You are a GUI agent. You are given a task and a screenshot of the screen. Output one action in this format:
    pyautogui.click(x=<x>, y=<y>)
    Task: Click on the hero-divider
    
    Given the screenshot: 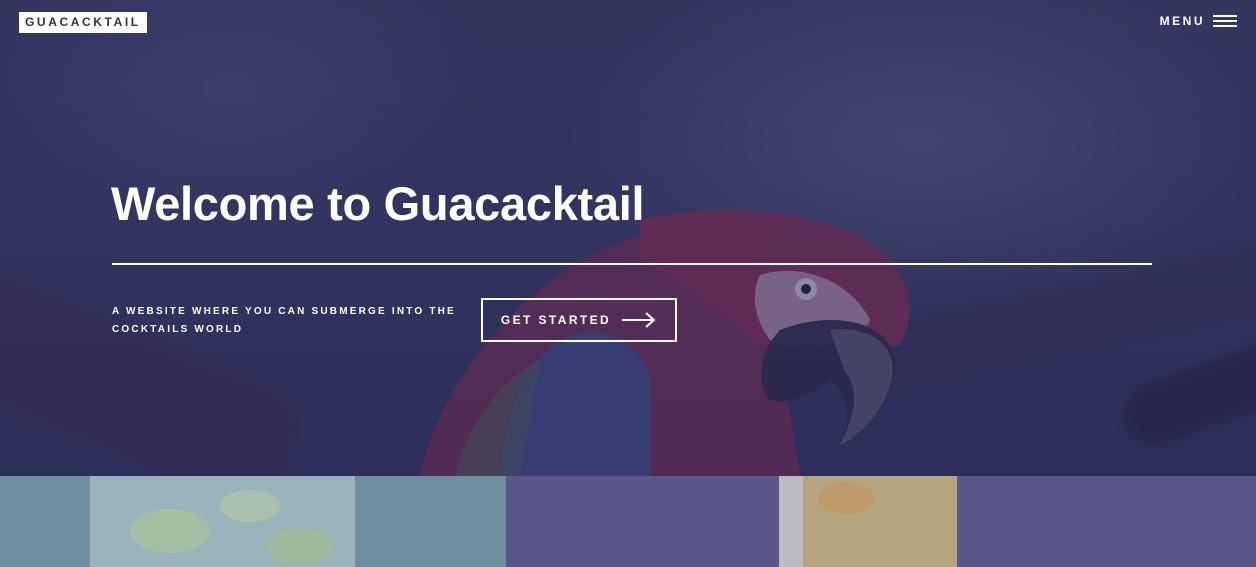 What is the action you would take?
    pyautogui.click(x=632, y=264)
    